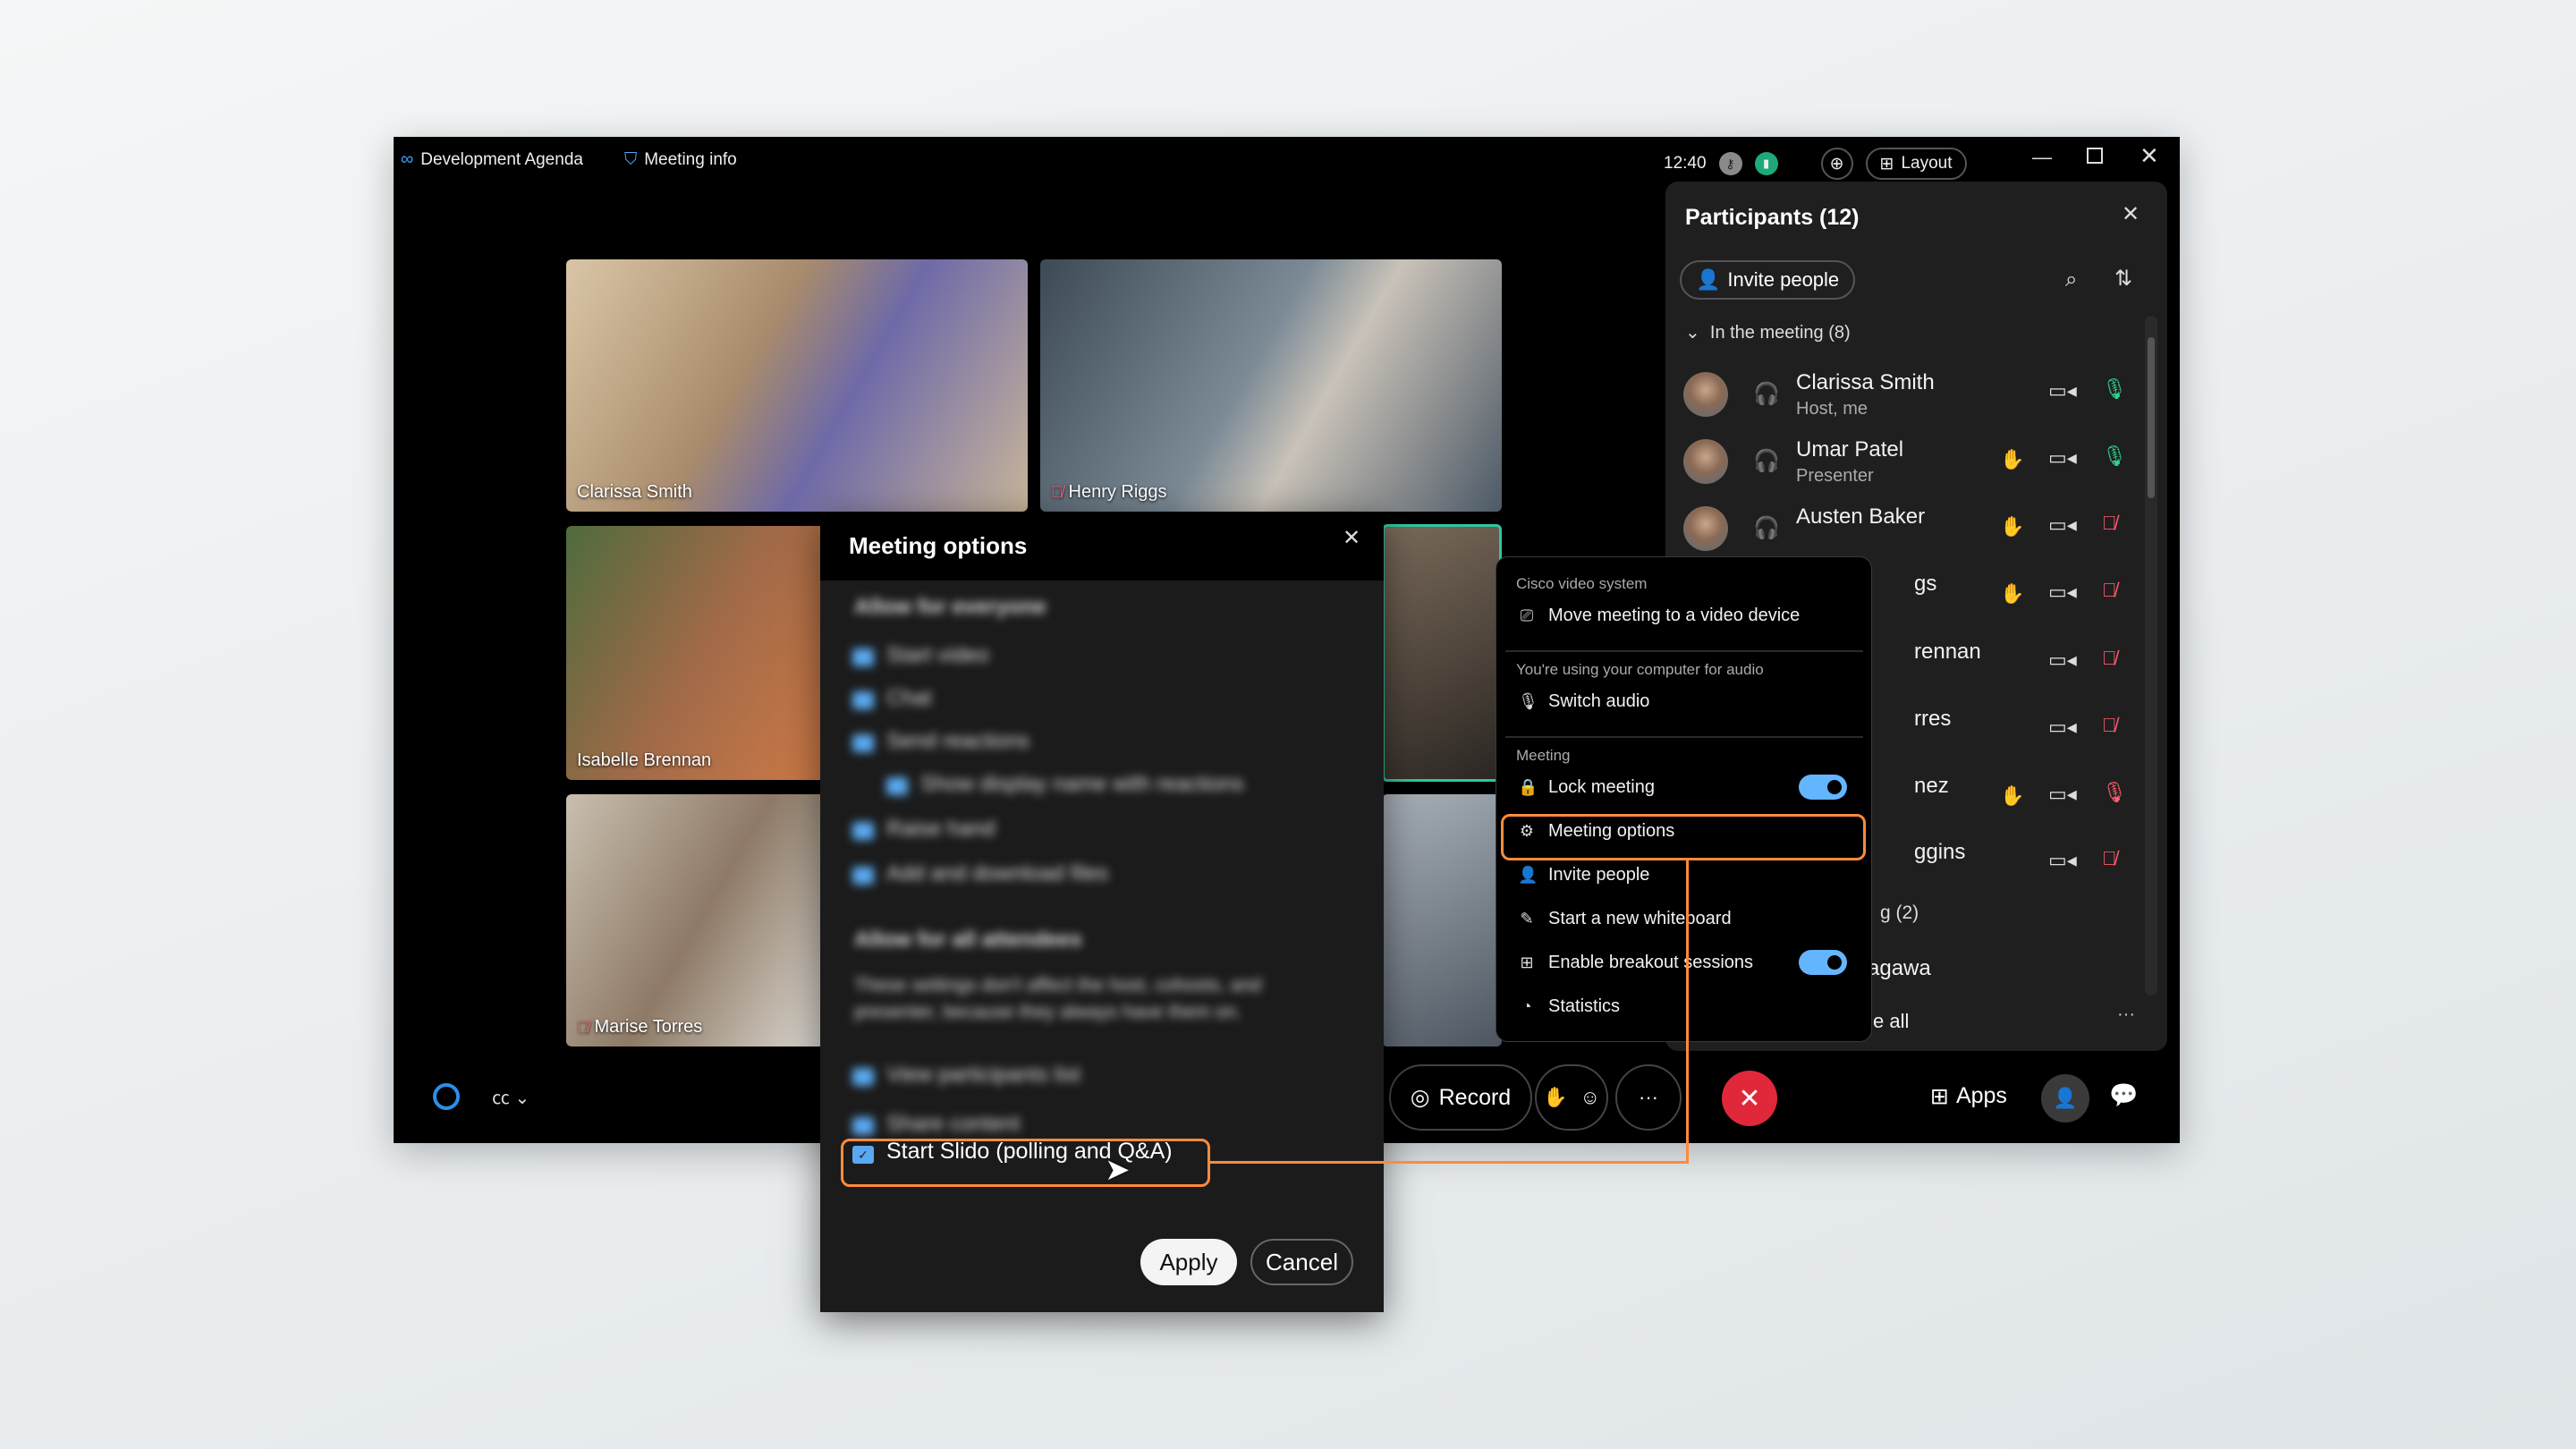 The image size is (2576, 1449). What do you see at coordinates (2095, 156) in the screenshot?
I see `maximize-button` at bounding box center [2095, 156].